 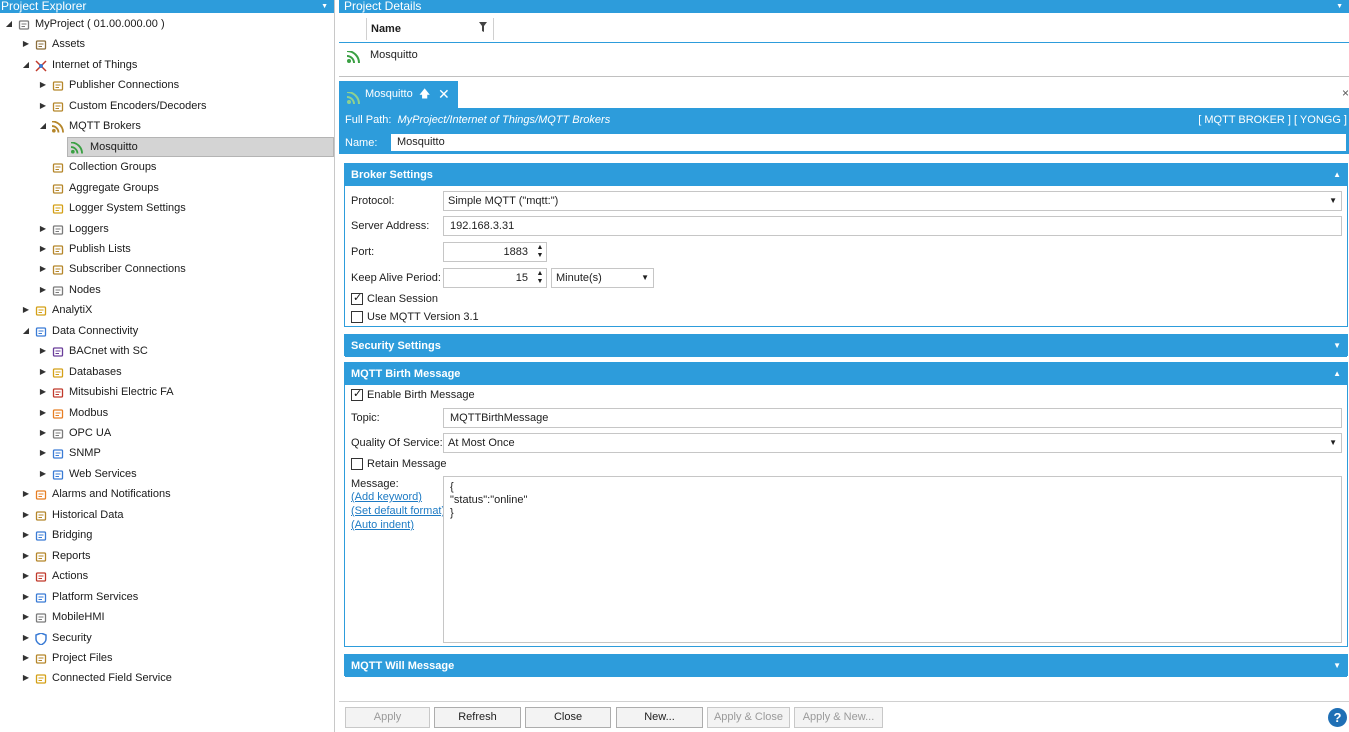 I want to click on tree-node: ▶ AnalytiX, so click(x=167, y=310).